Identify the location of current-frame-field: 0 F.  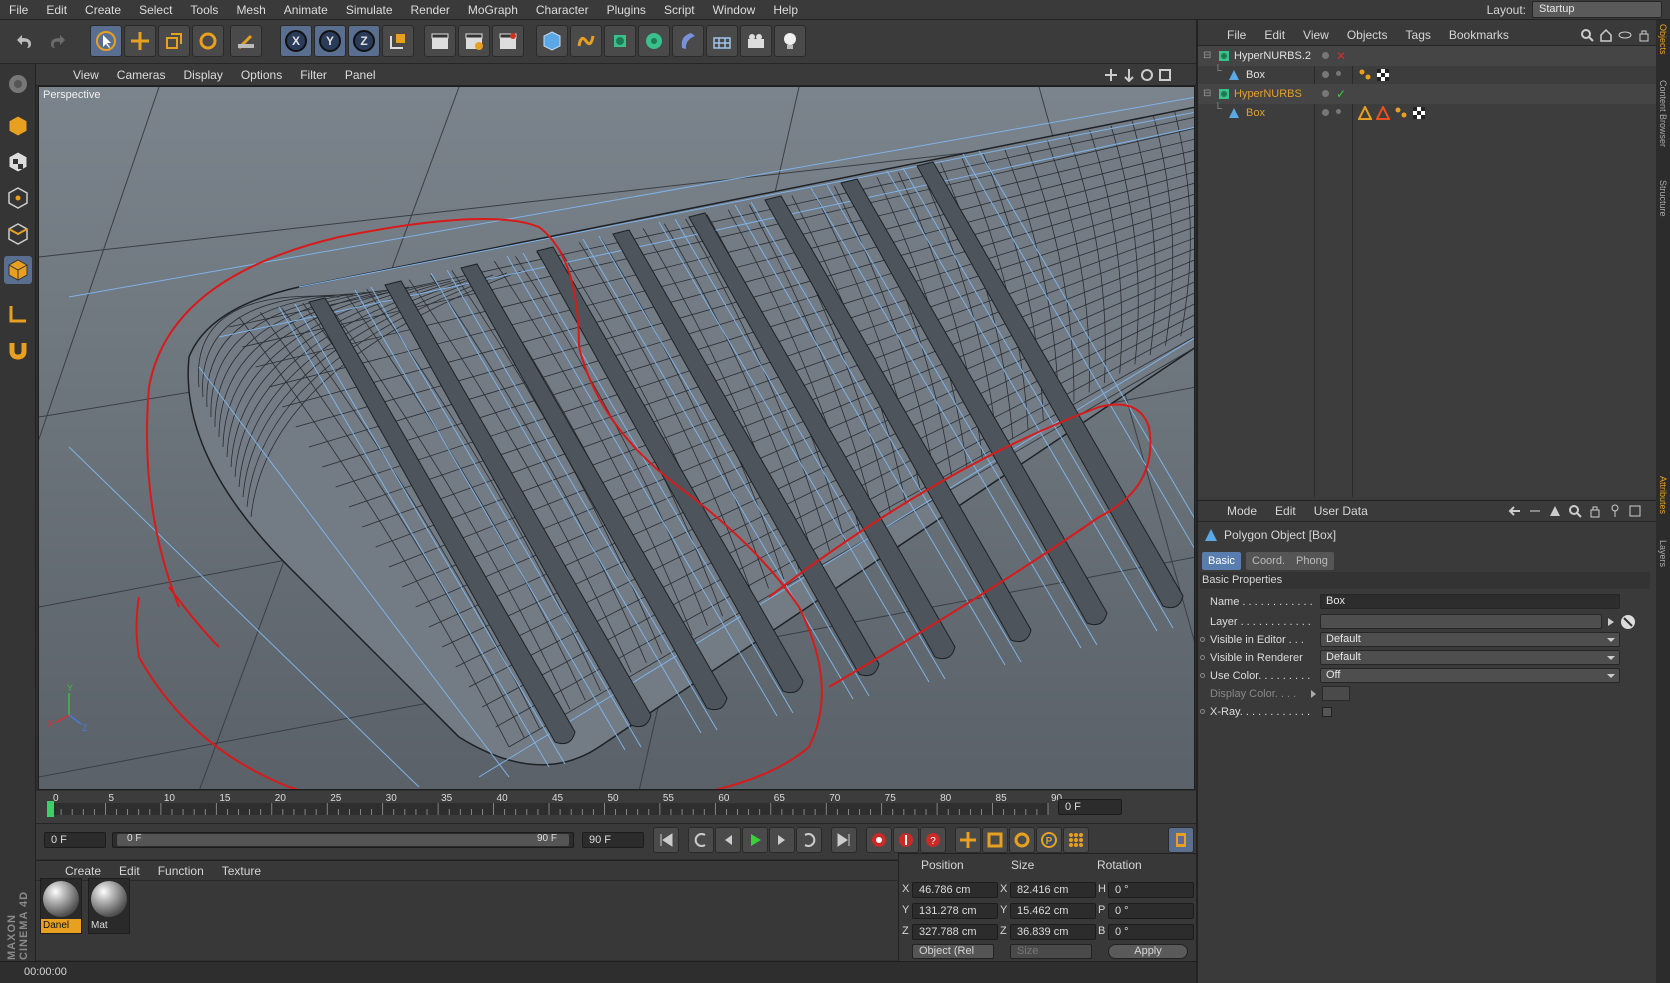
(1090, 807).